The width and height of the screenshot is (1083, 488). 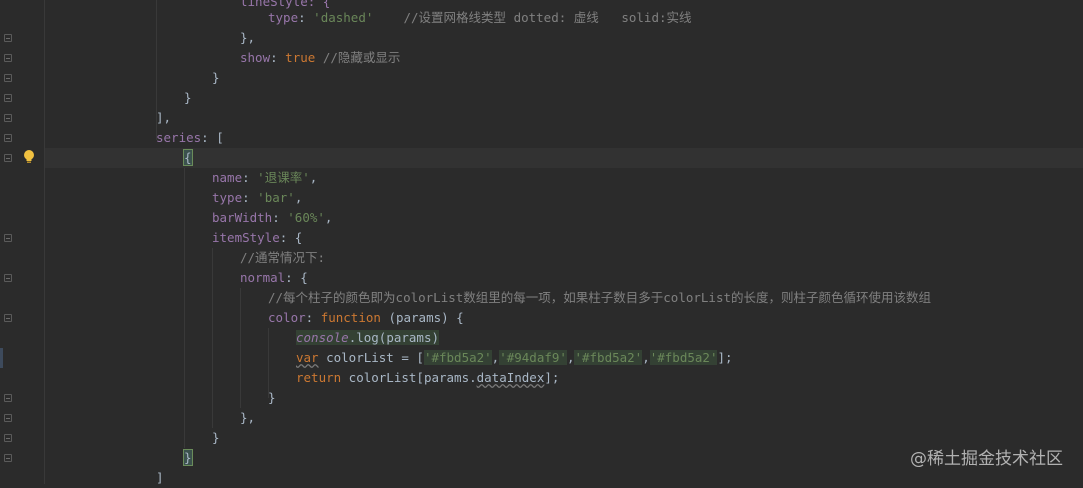 I want to click on code-line: itemStyle: {, so click(x=257, y=237).